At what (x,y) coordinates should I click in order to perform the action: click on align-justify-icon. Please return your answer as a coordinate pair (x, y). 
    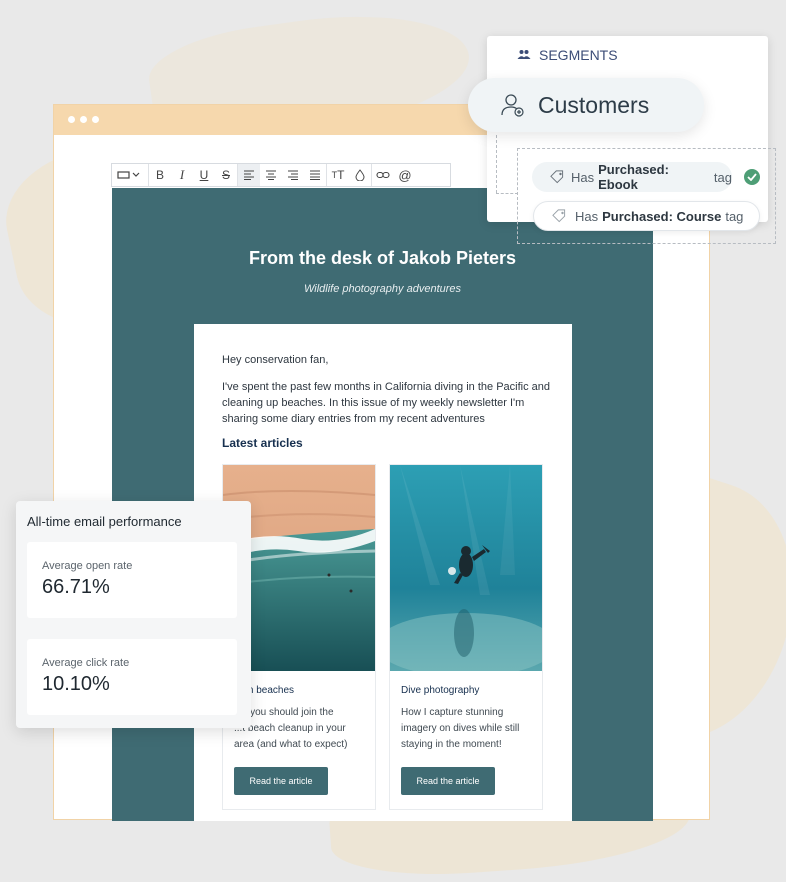
    Looking at the image, I should click on (315, 175).